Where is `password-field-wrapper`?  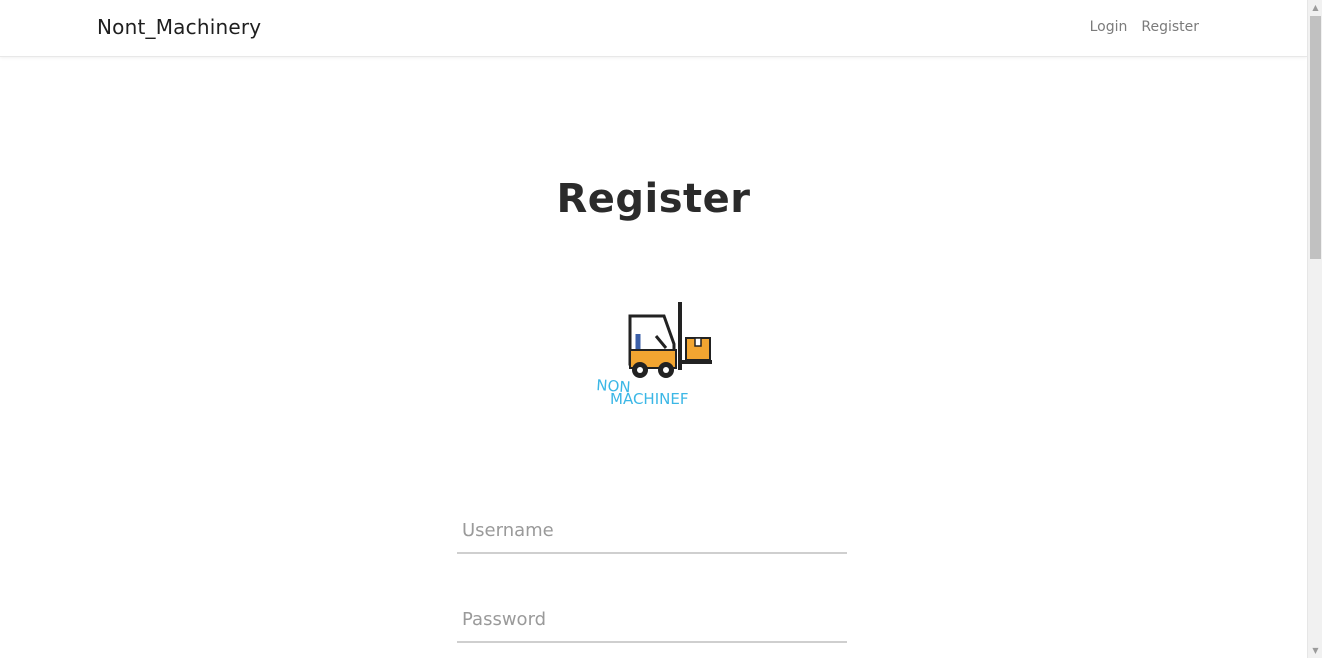 password-field-wrapper is located at coordinates (652, 620).